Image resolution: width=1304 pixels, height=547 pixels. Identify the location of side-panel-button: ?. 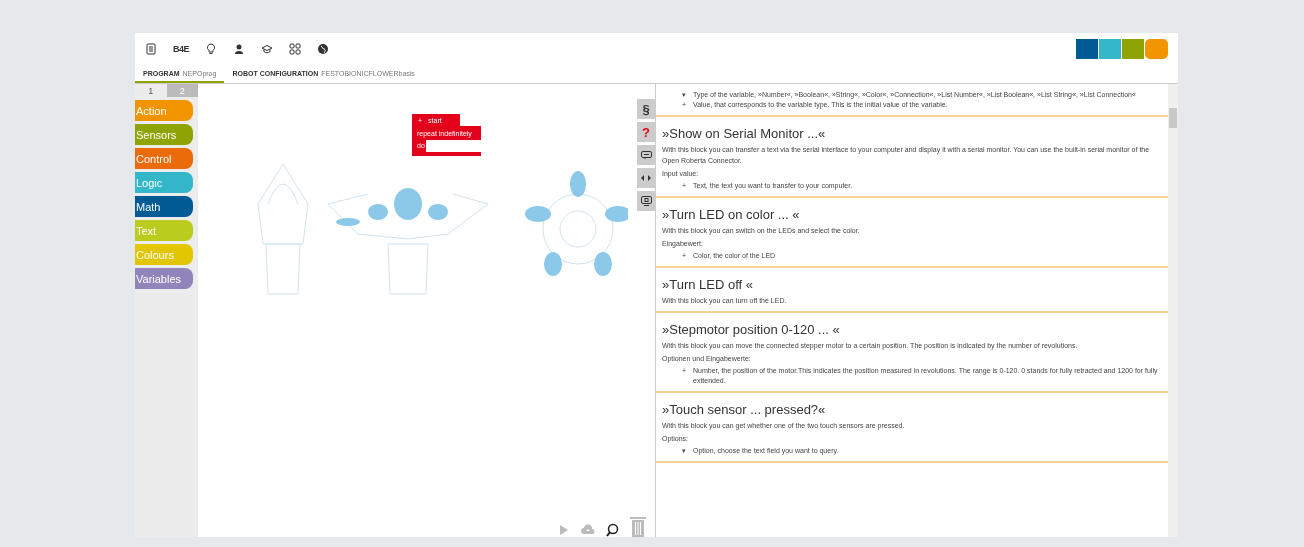
(646, 132).